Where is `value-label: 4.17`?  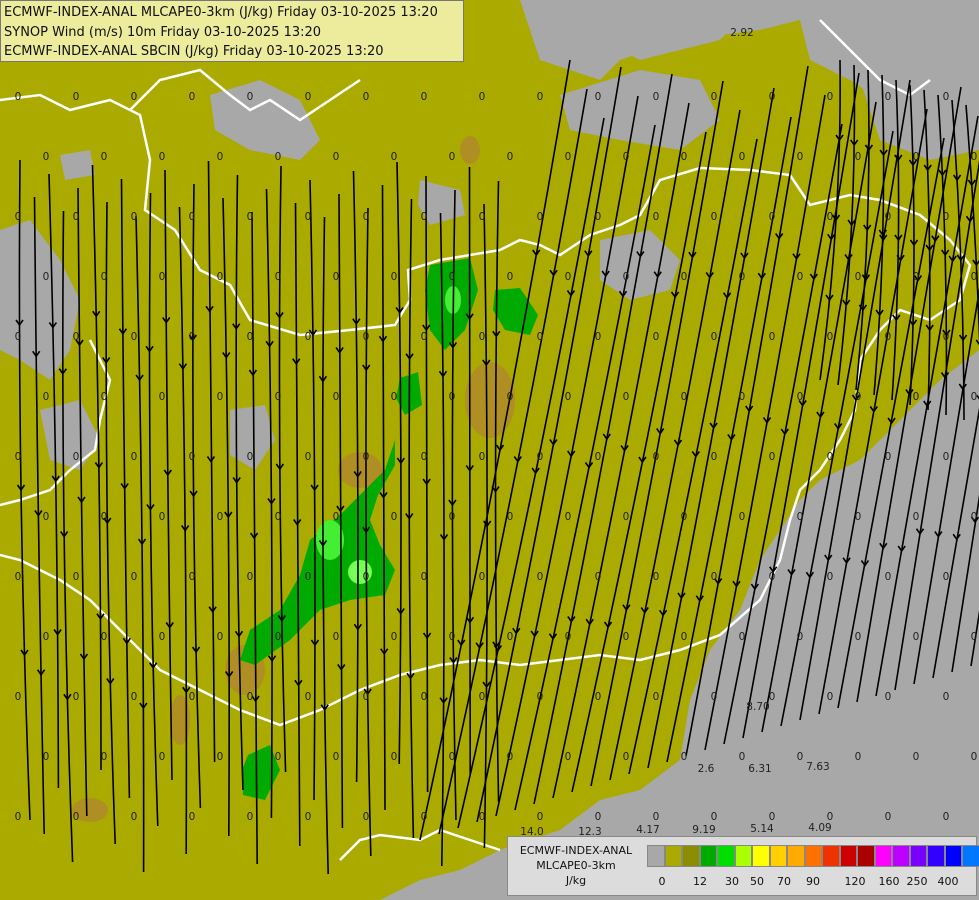 value-label: 4.17 is located at coordinates (647, 830).